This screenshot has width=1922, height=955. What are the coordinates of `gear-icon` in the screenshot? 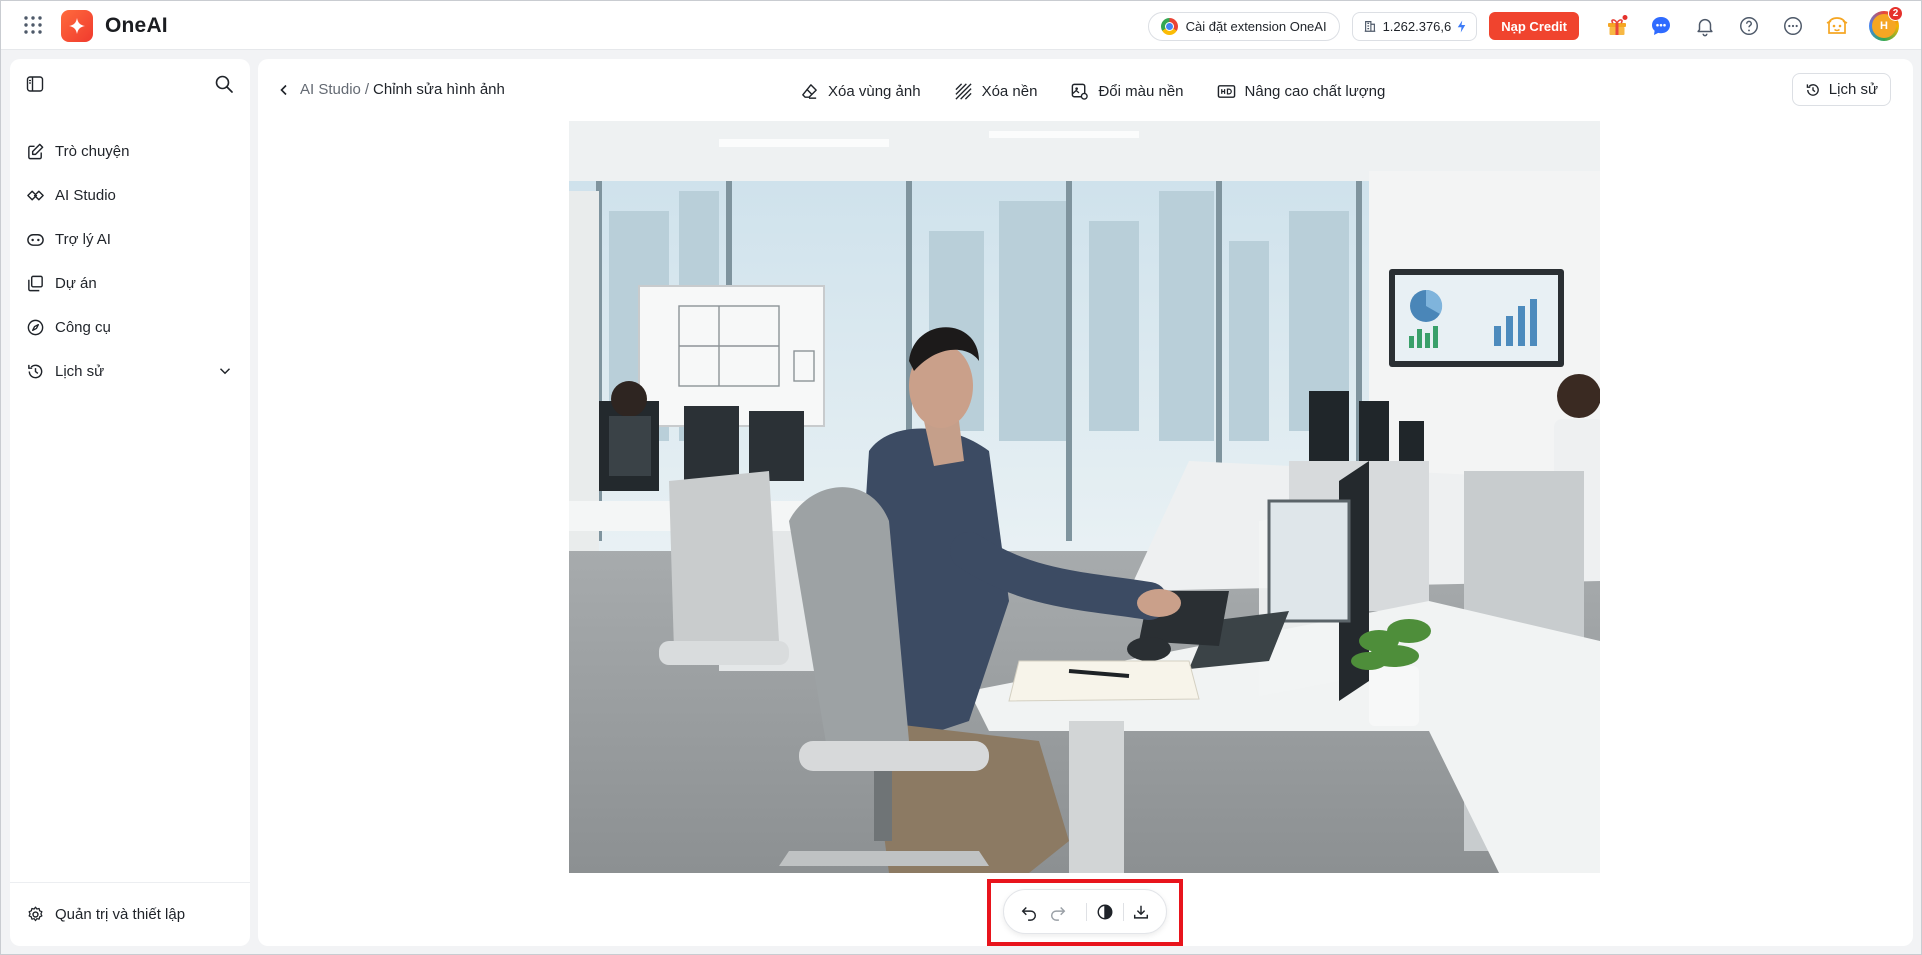 It's located at (35, 914).